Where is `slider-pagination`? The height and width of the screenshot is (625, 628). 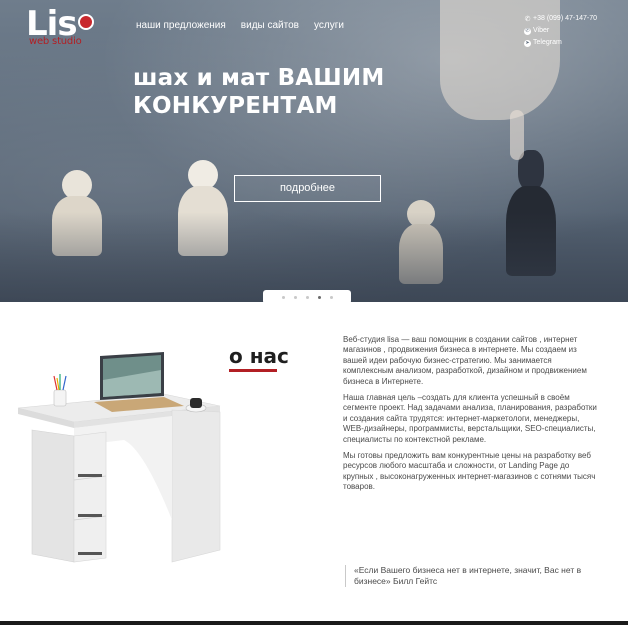
slider-pagination is located at coordinates (307, 297).